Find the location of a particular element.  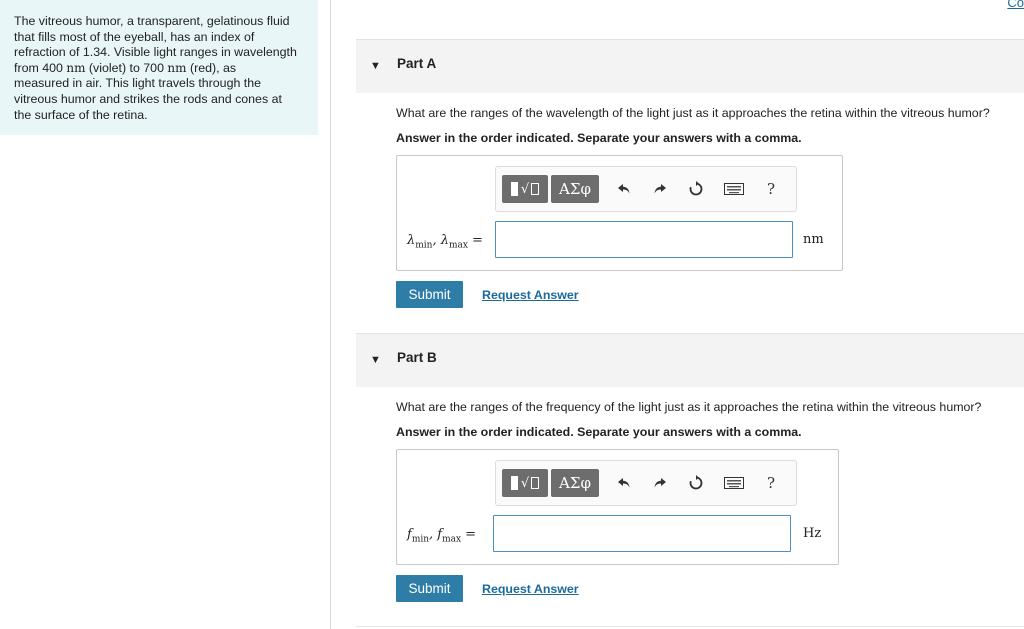

part-a-answer-input is located at coordinates (644, 239).